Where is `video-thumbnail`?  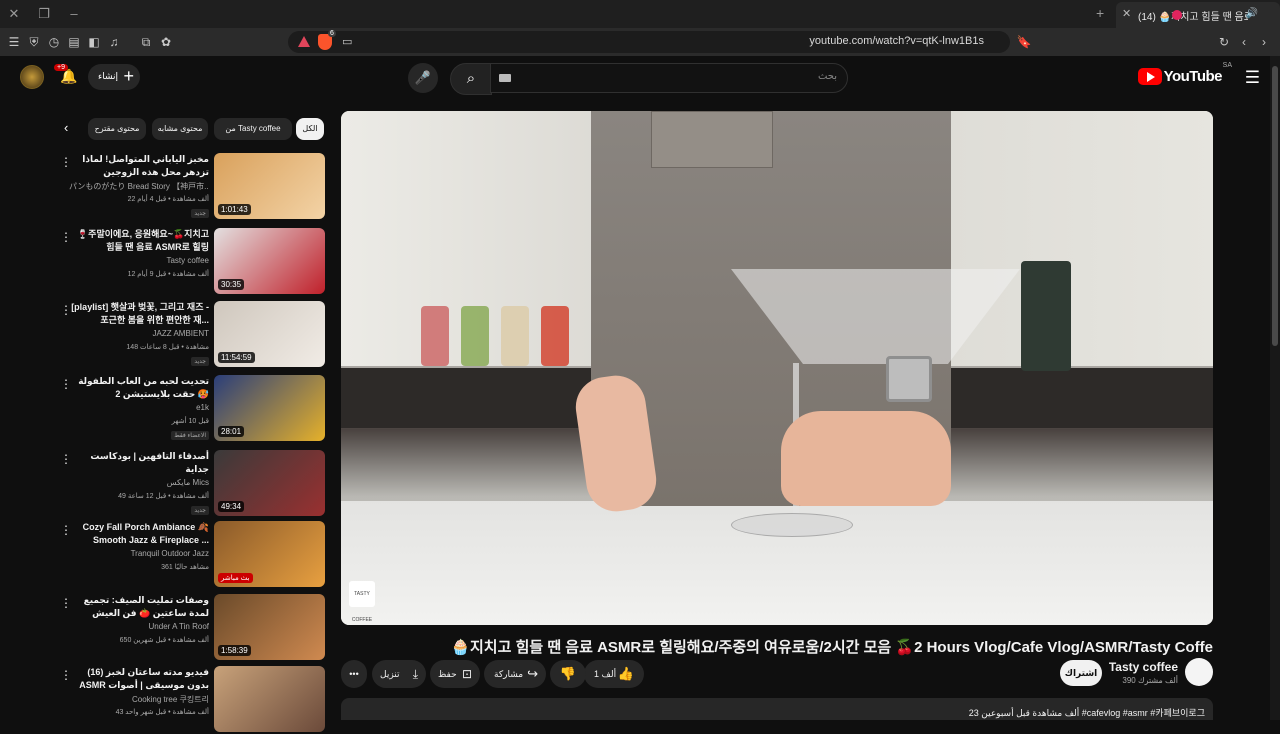
video-thumbnail is located at coordinates (269, 699).